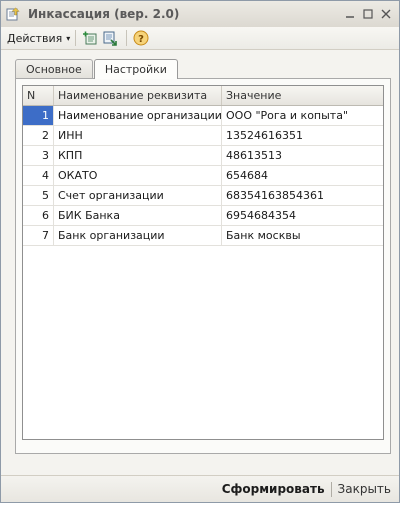  Describe the element at coordinates (331, 489) in the screenshot. I see `footer-divider` at that location.